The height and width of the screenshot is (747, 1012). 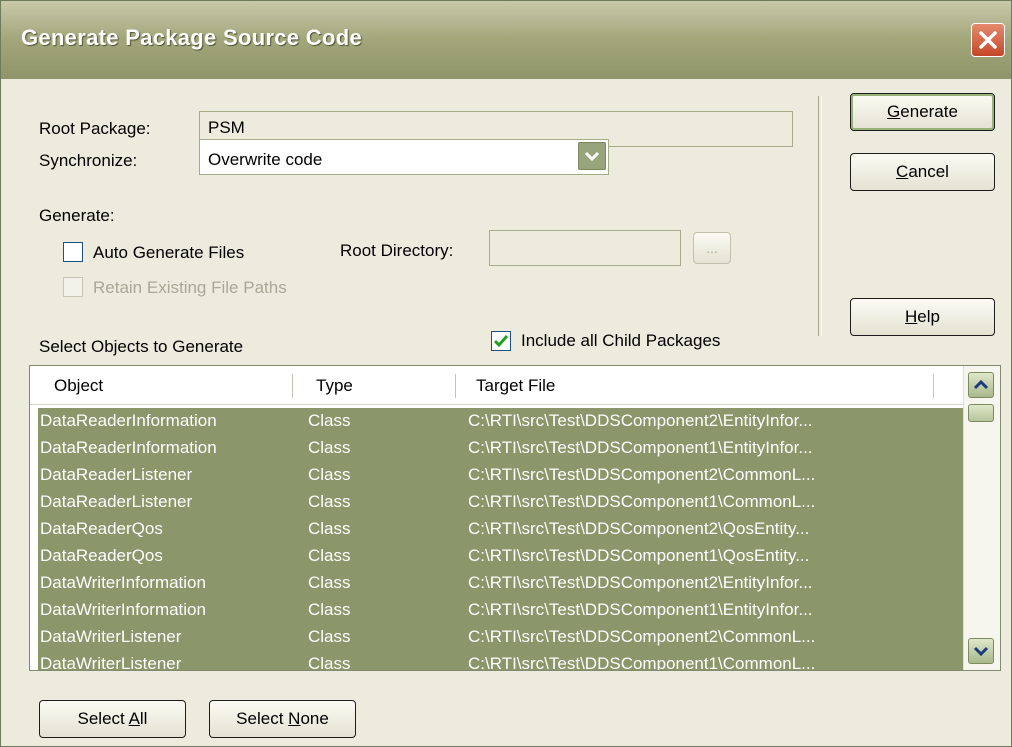 I want to click on synchronize-dropdown: Overwrite code, so click(x=404, y=157).